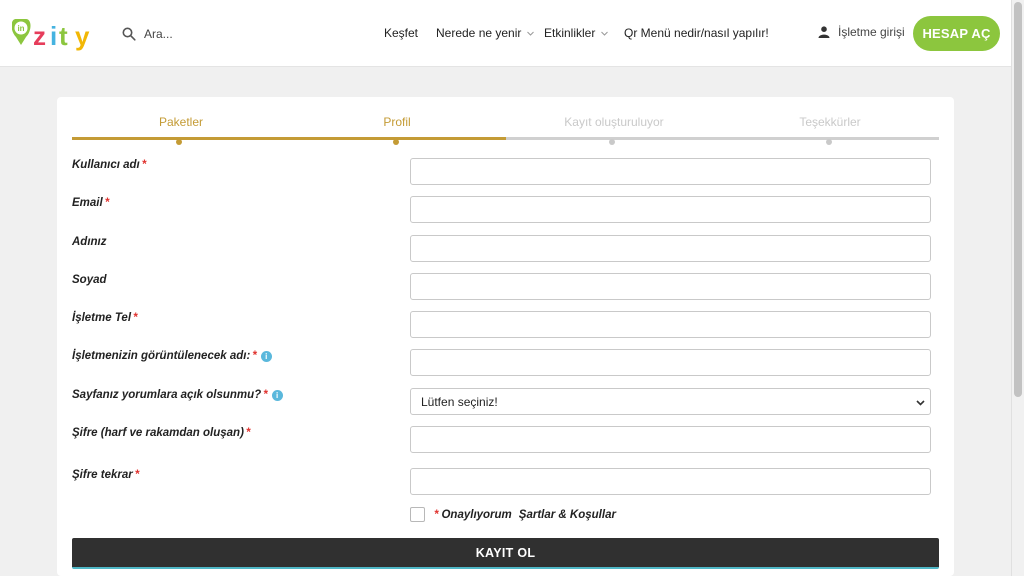 Image resolution: width=1024 pixels, height=576 pixels. Describe the element at coordinates (289, 138) in the screenshot. I see `progress-bar-done` at that location.